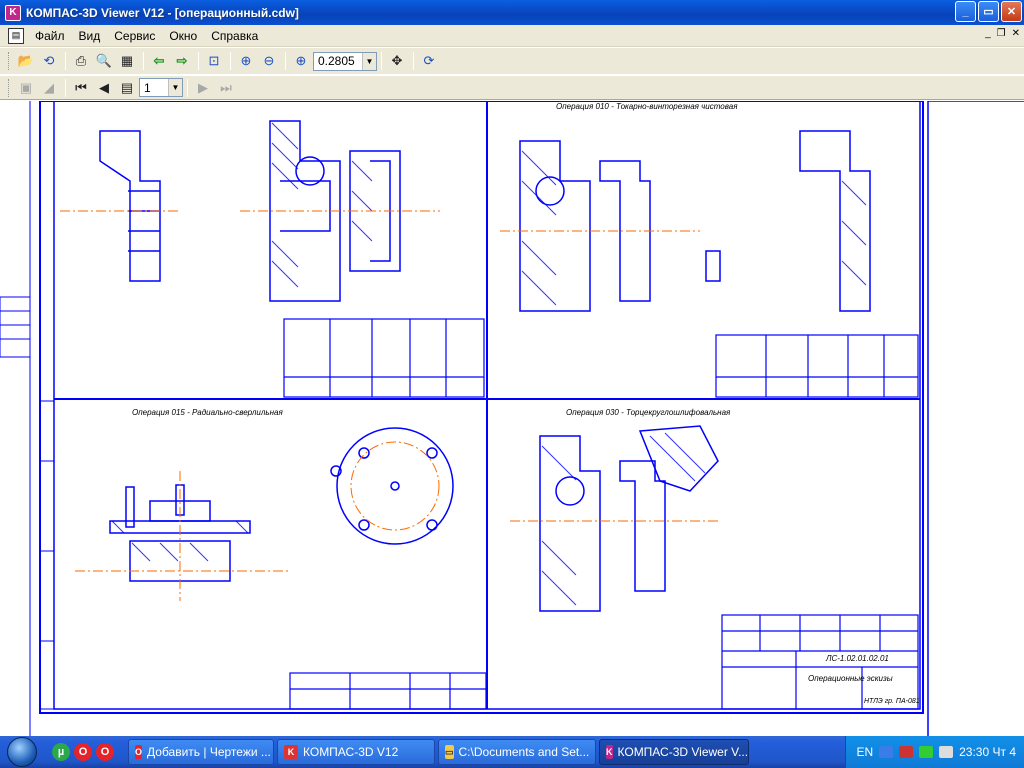 Image resolution: width=1024 pixels, height=768 pixels. What do you see at coordinates (90, 36) in the screenshot?
I see `menu-view: Вид` at bounding box center [90, 36].